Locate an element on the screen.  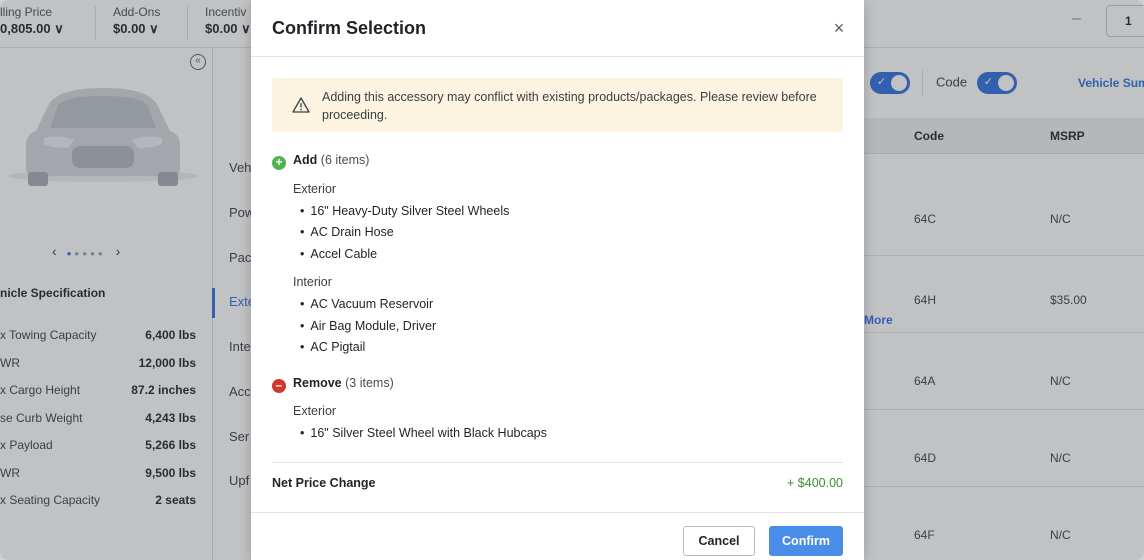
close-icon: × is located at coordinates (839, 28).